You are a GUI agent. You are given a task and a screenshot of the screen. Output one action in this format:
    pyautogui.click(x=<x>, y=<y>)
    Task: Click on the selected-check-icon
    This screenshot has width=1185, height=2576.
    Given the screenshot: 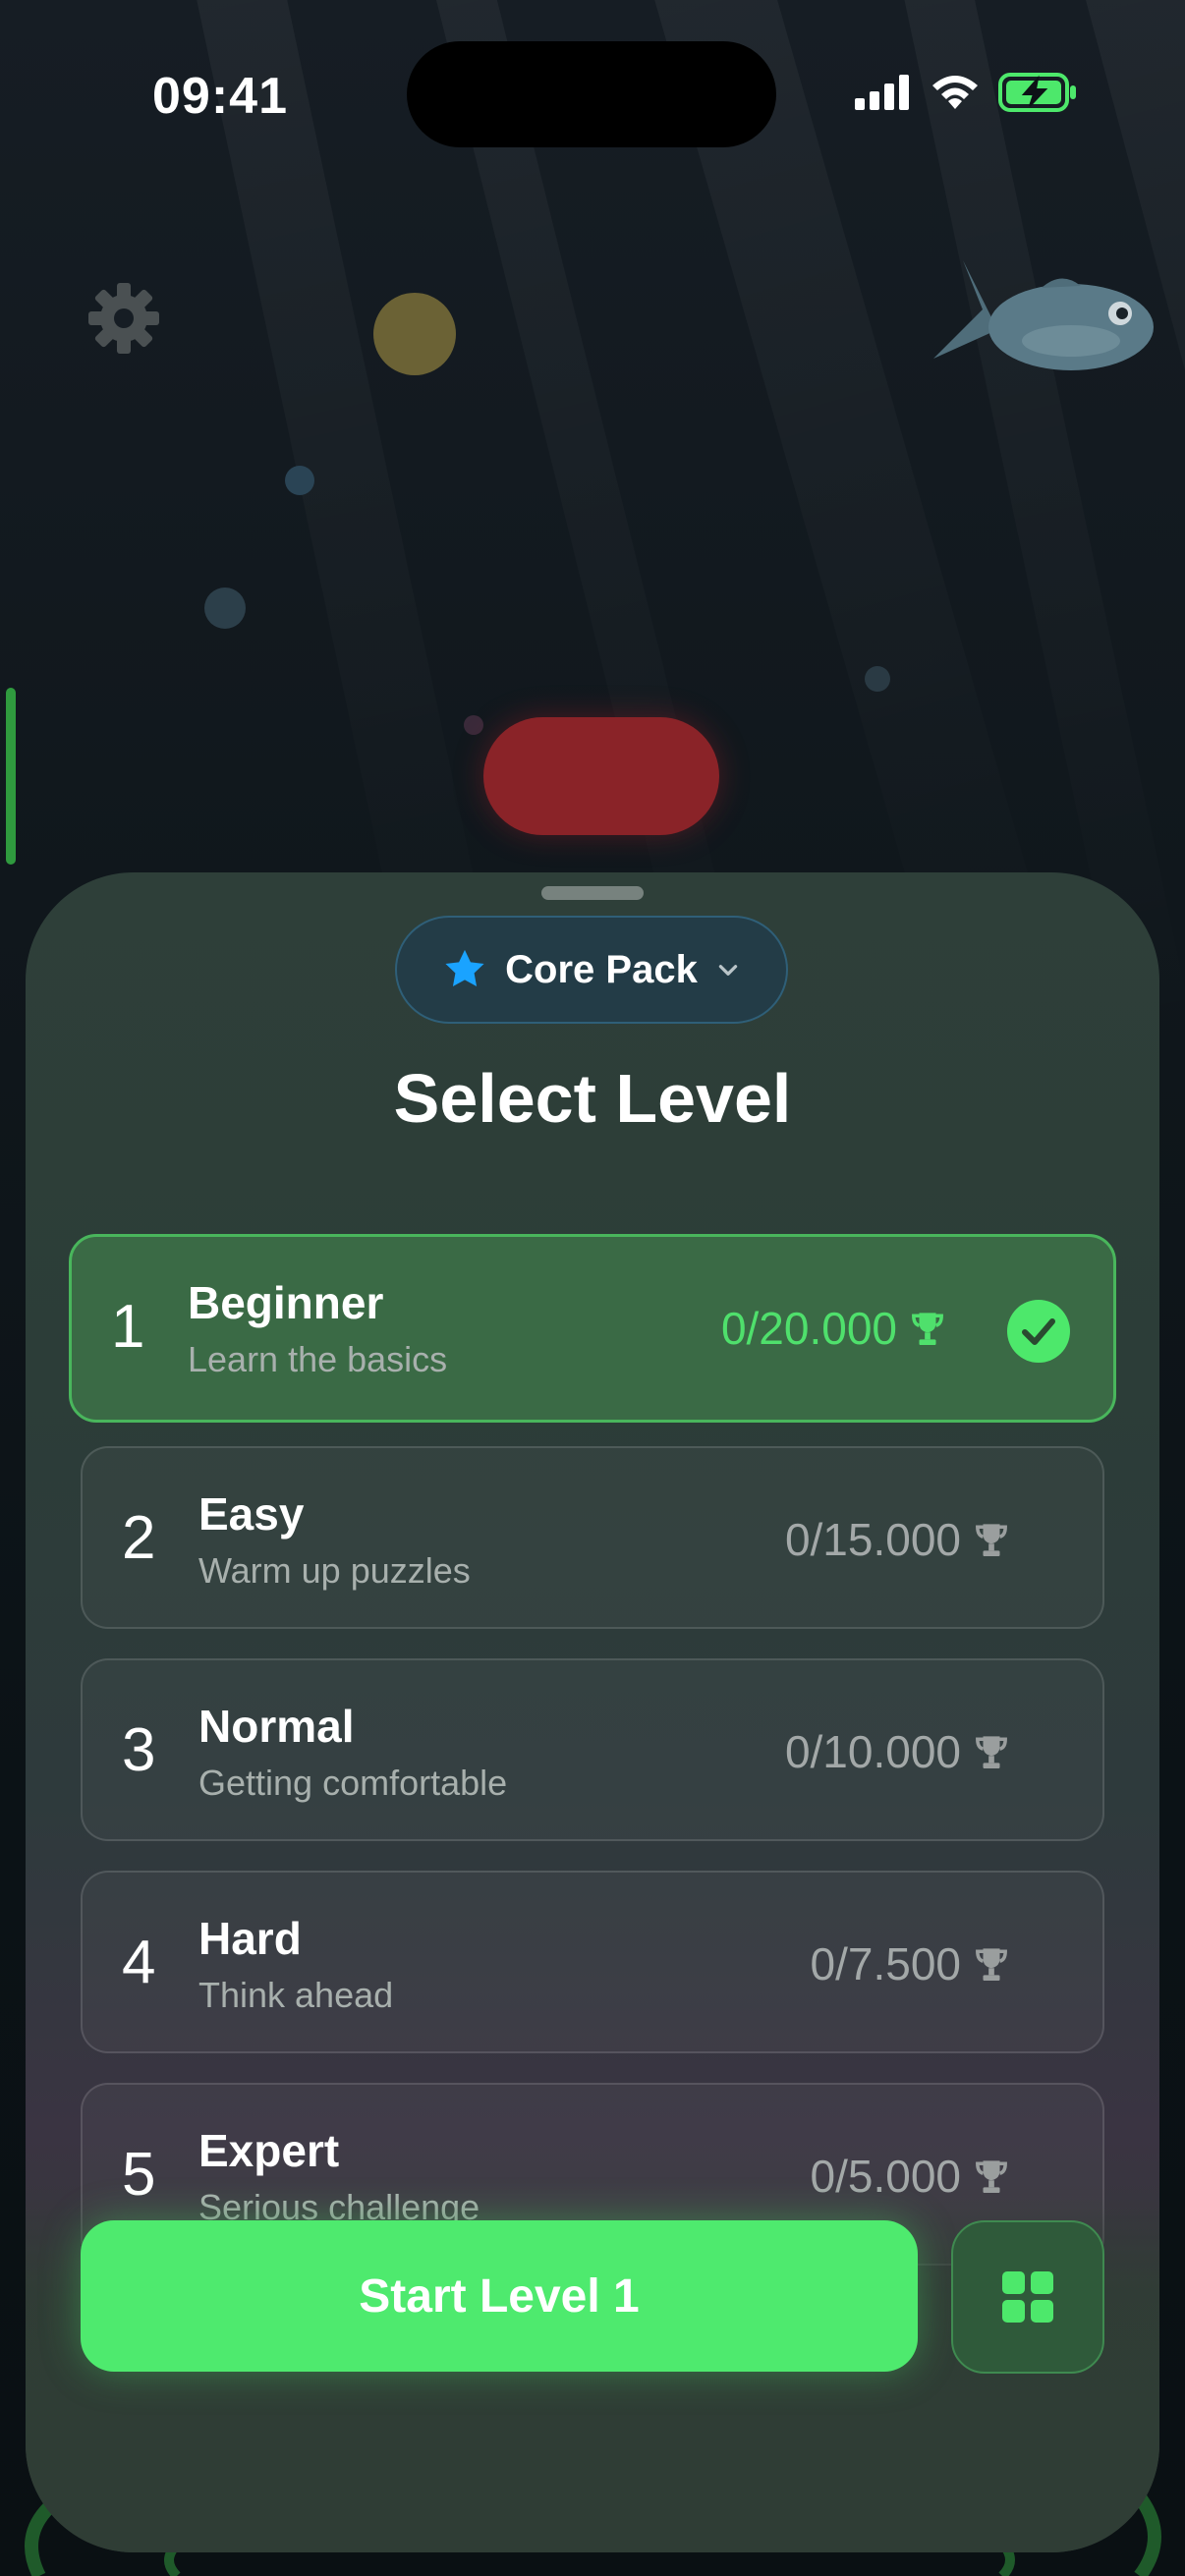 What is the action you would take?
    pyautogui.click(x=1038, y=1331)
    